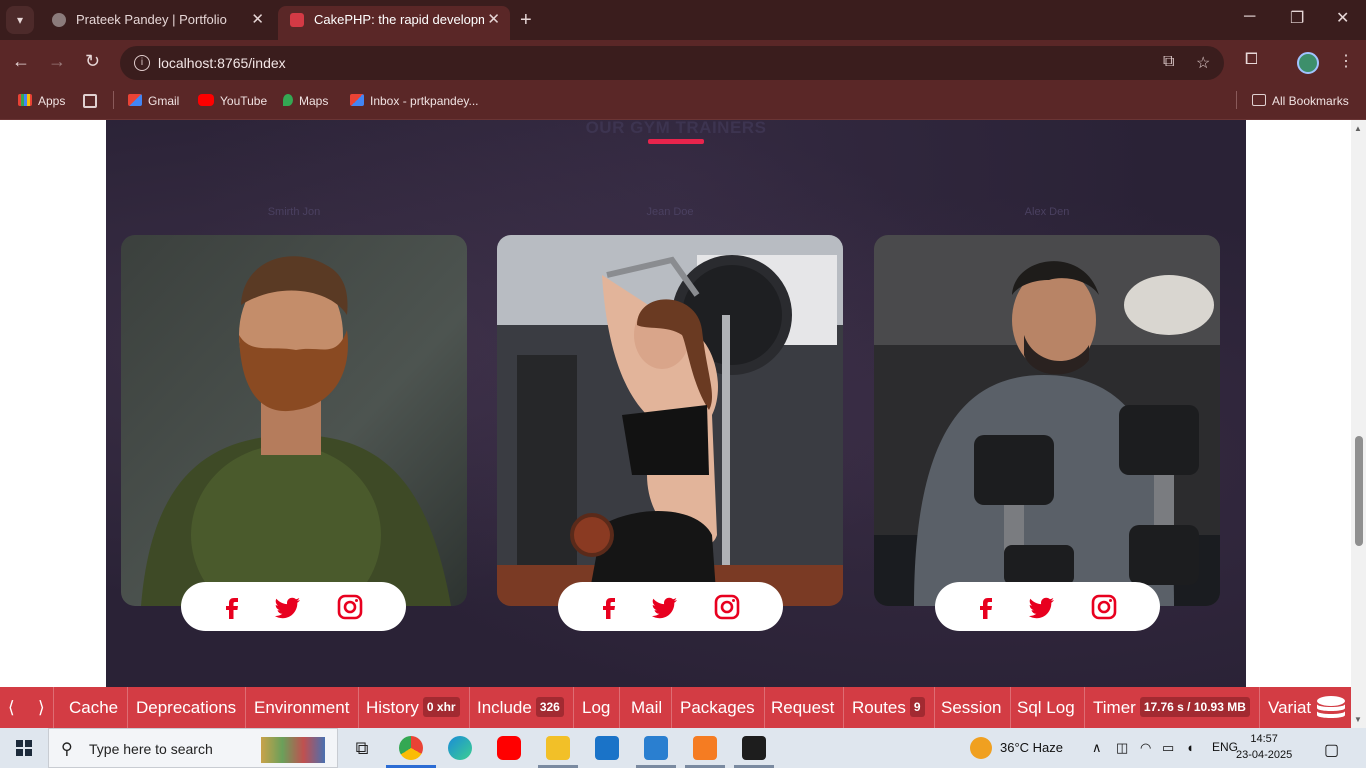  What do you see at coordinates (549, 707) in the screenshot?
I see `panel-badge: 326` at bounding box center [549, 707].